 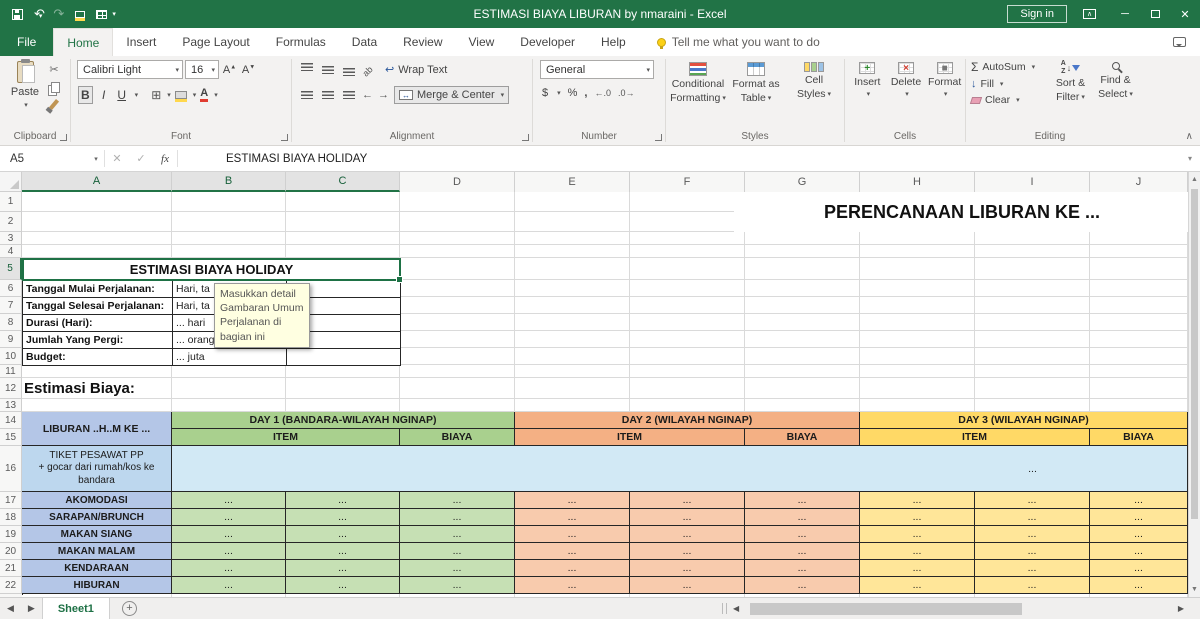 I want to click on autosum-dropdown-icon: ▾, so click(x=1034, y=67).